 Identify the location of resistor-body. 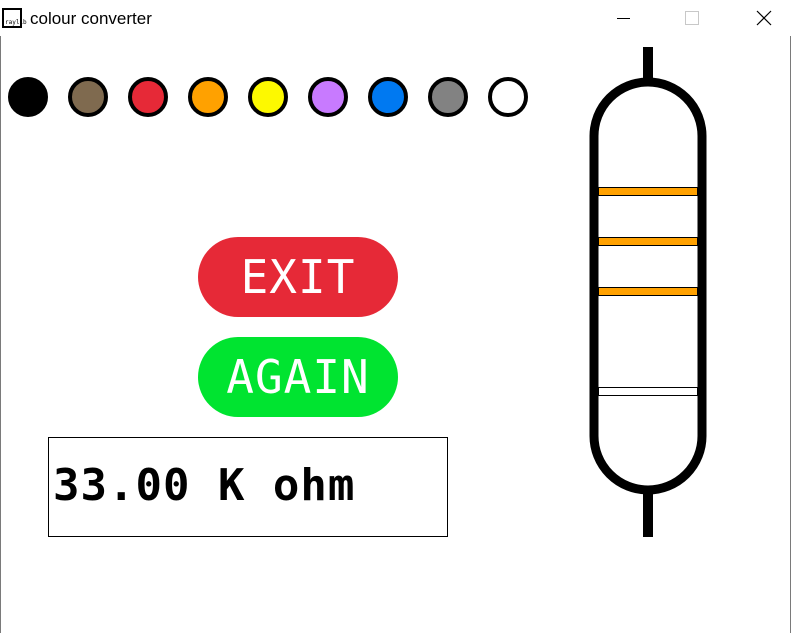
(648, 286).